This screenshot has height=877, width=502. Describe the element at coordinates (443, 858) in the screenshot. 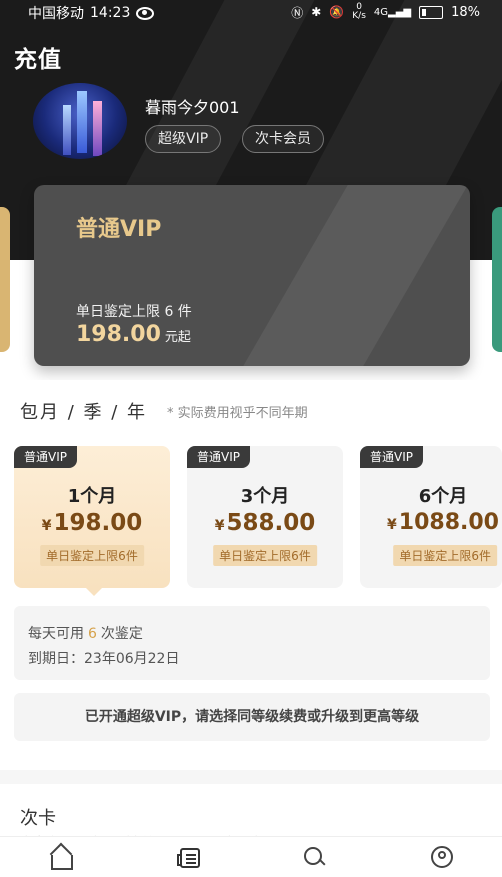

I see `profile-icon` at that location.